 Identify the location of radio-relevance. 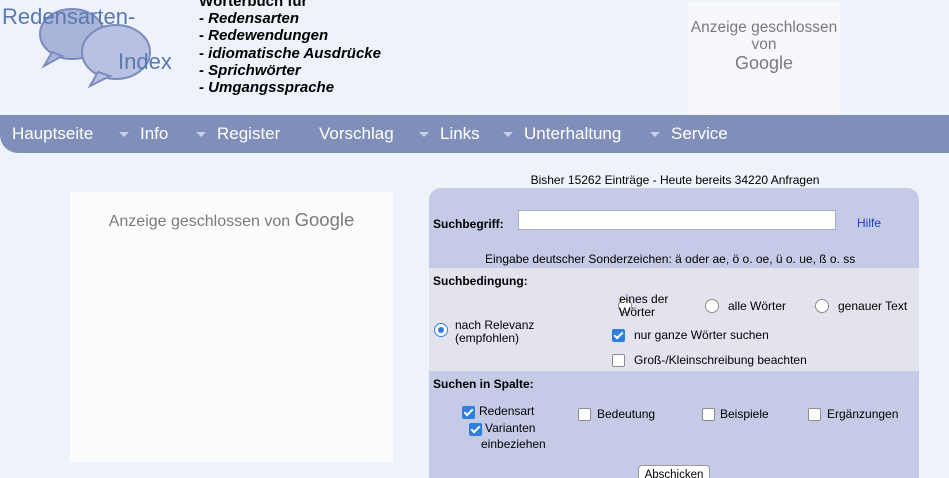
(441, 330).